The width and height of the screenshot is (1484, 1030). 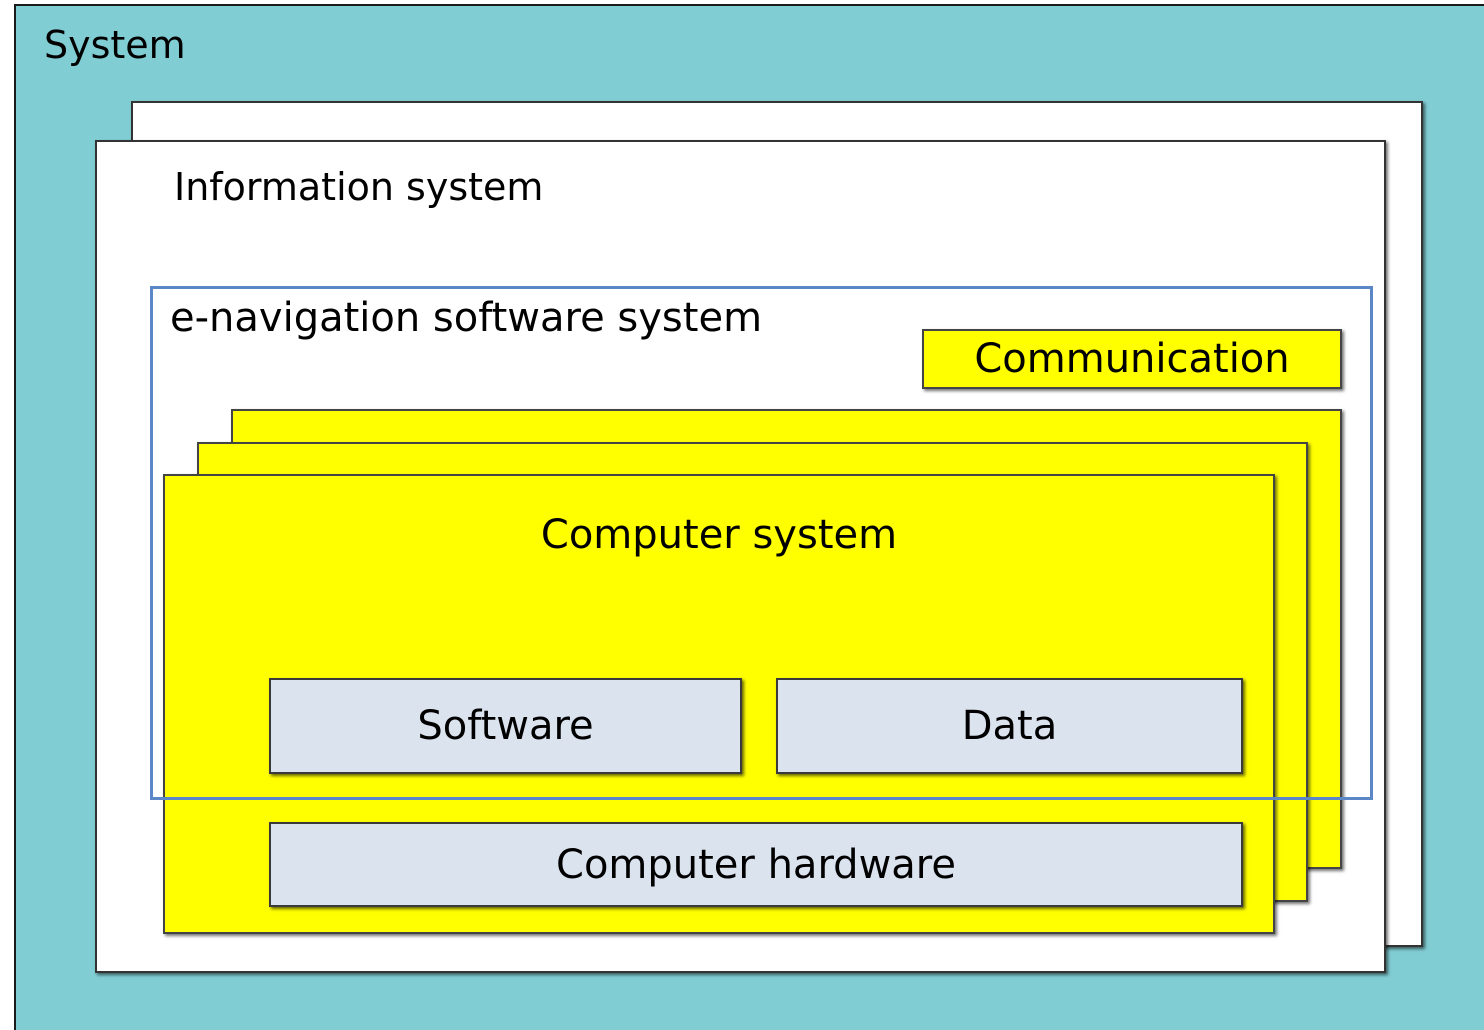 I want to click on software-label: Software, so click(x=505, y=726).